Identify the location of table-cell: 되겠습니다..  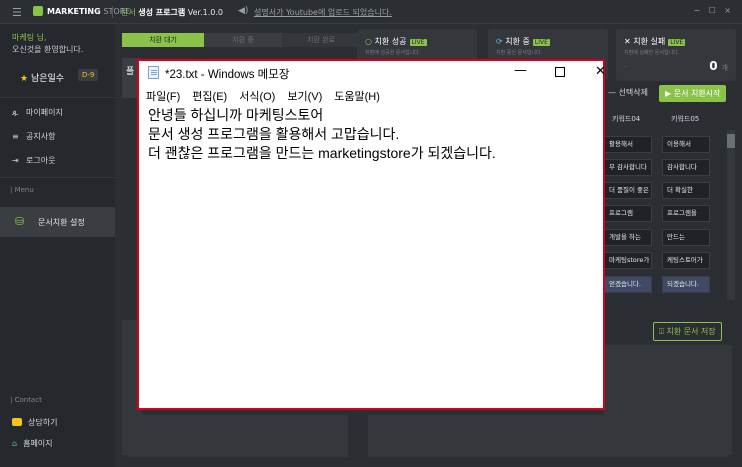
(686, 284).